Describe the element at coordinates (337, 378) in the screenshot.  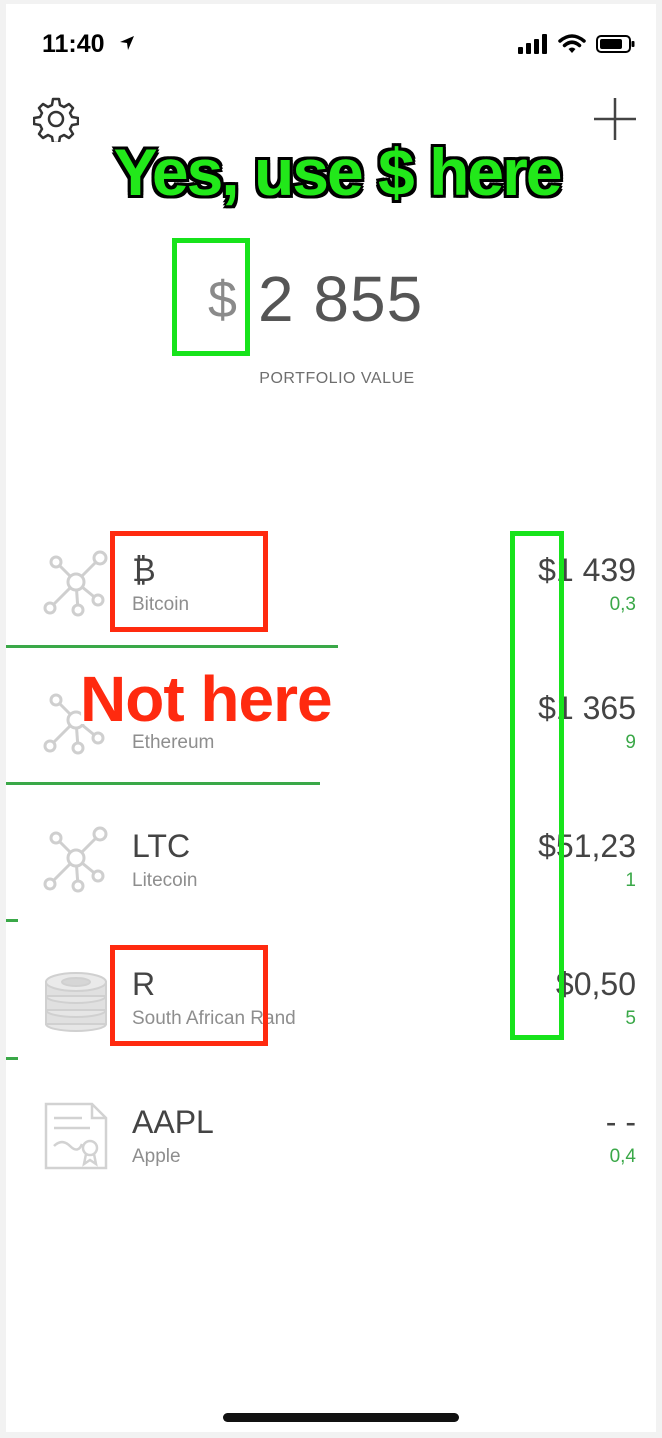
I see `portfolio-label: PORTFOLIO VALUE` at that location.